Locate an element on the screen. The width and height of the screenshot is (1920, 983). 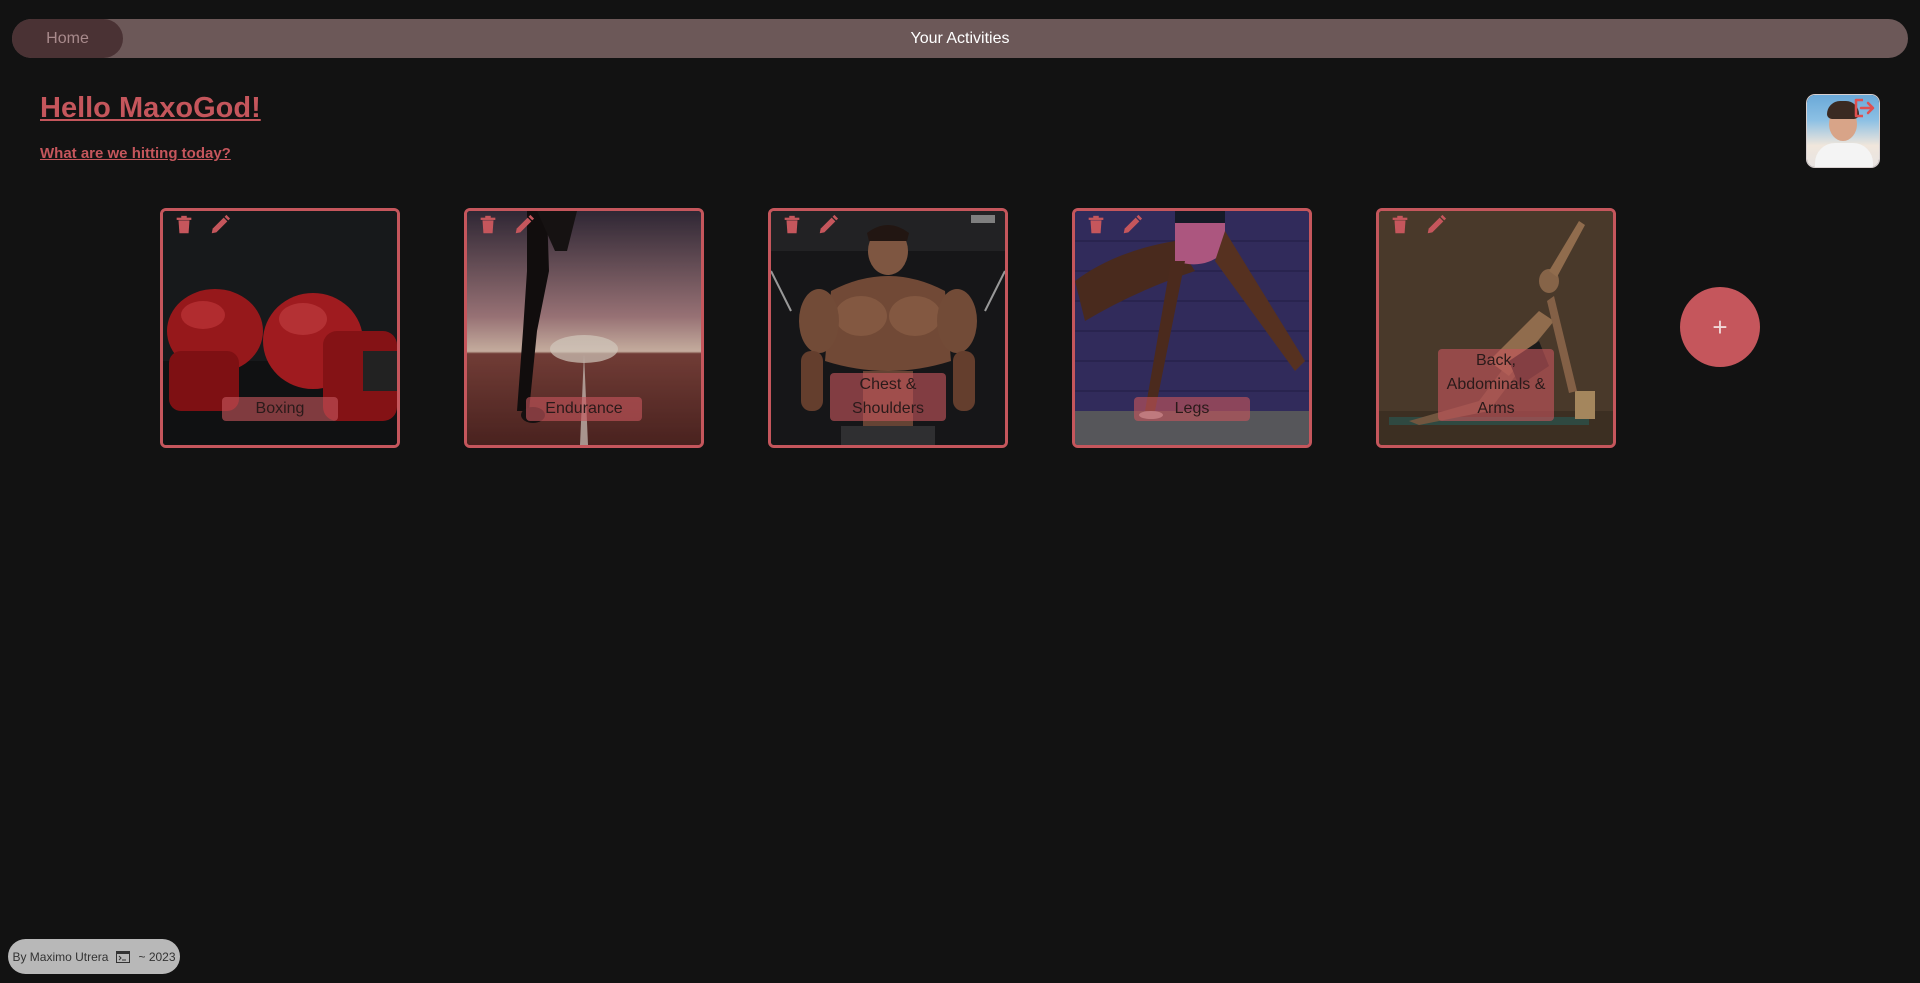
avatar-shirt is located at coordinates (1844, 155).